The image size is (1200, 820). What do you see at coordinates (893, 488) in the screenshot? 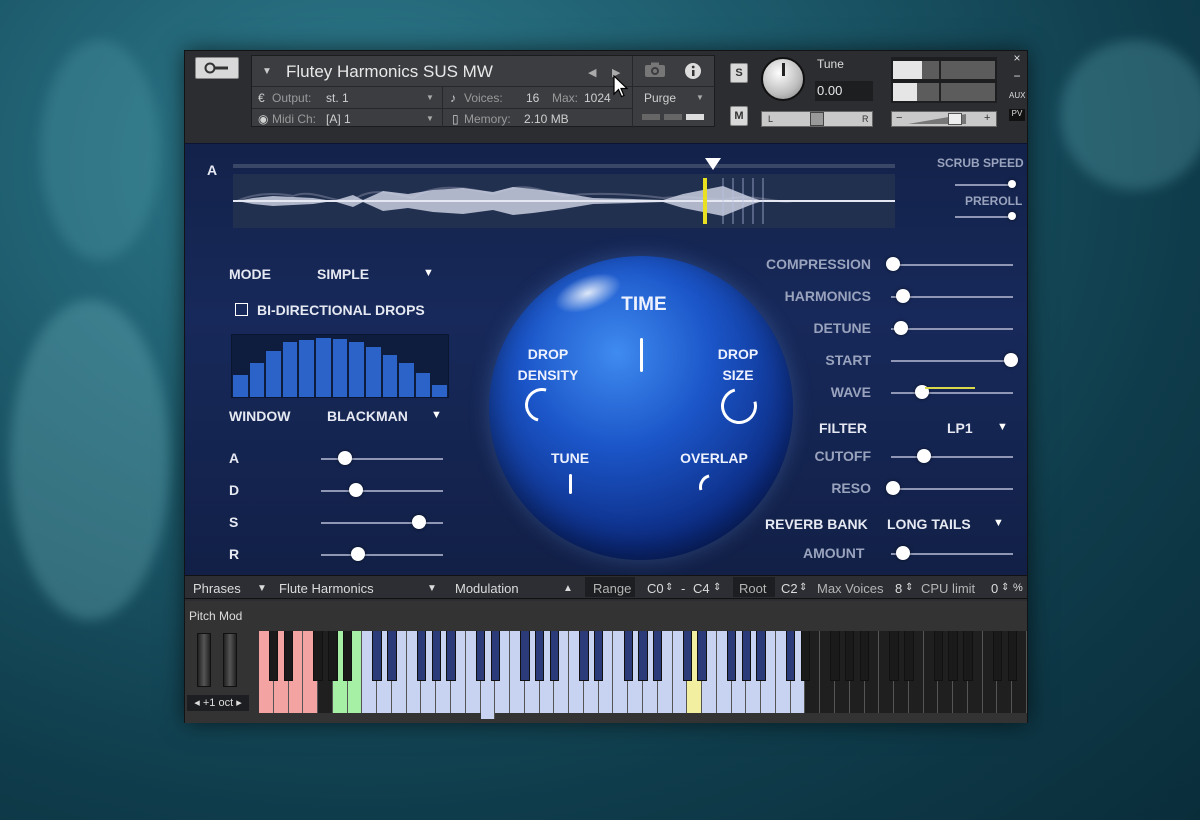
I see `reso-handle` at bounding box center [893, 488].